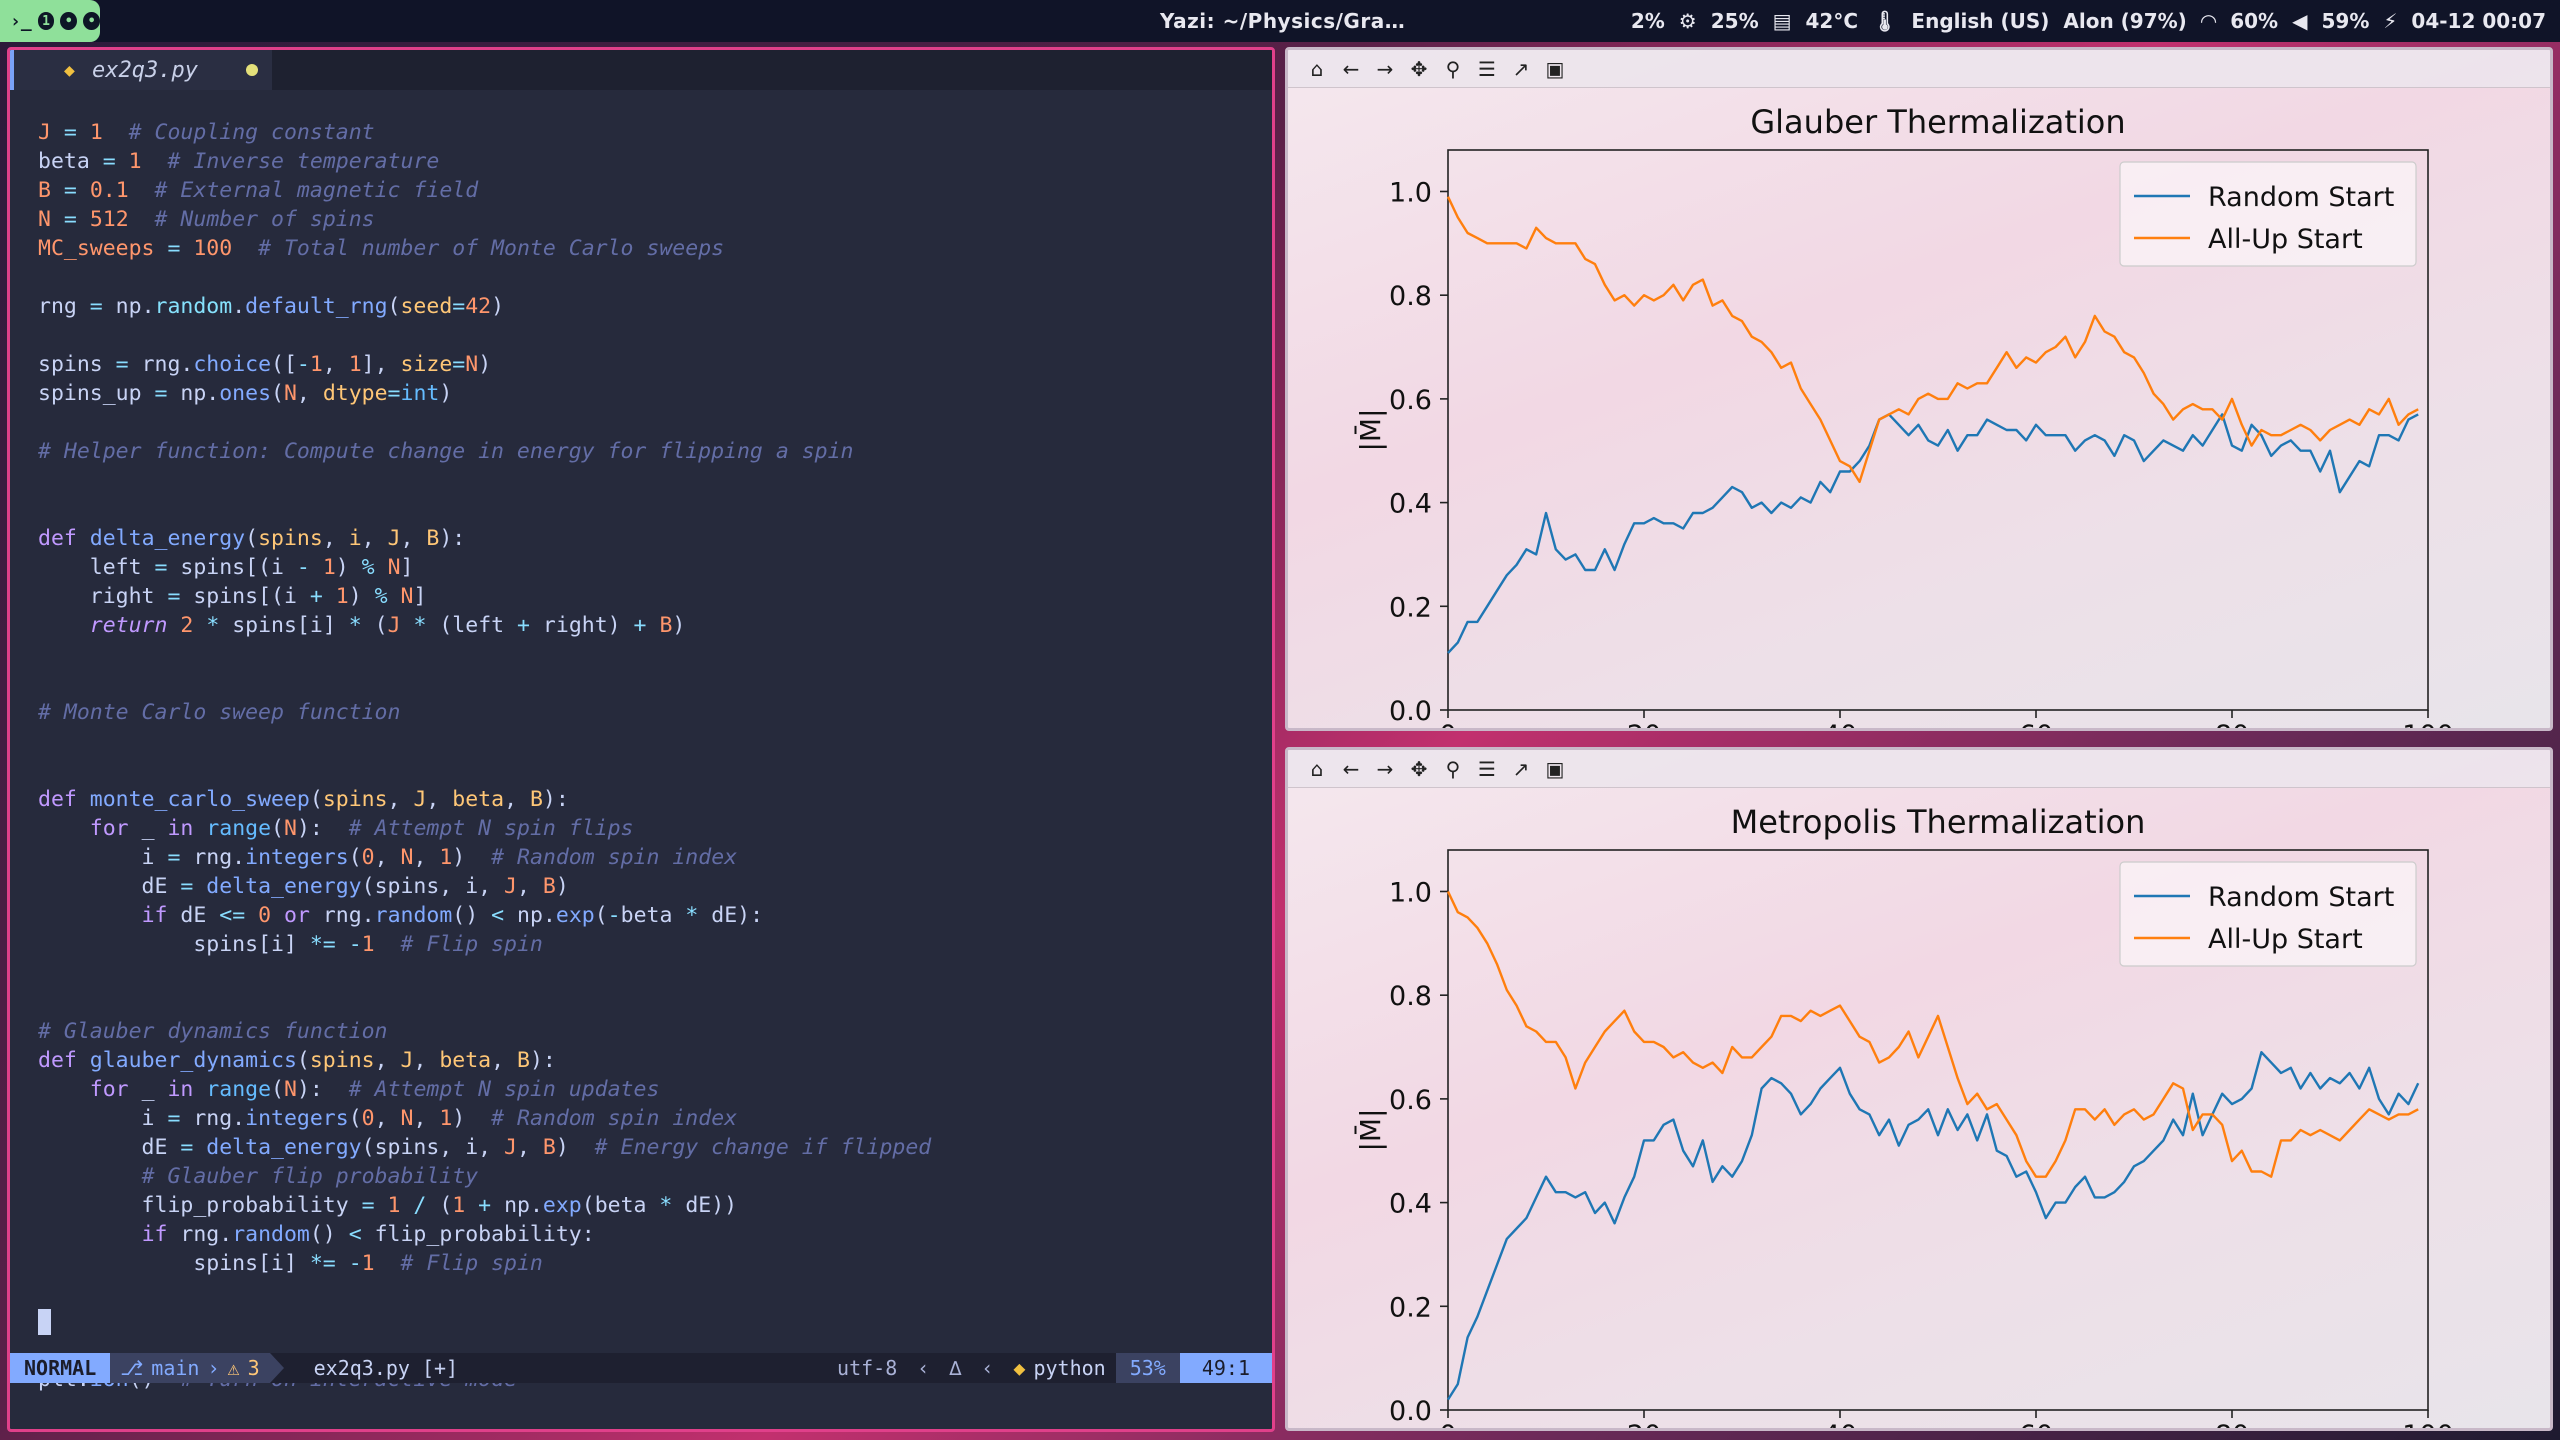 The width and height of the screenshot is (2560, 1440). What do you see at coordinates (1644, 1424) in the screenshot?
I see `x-tick-label: 20` at bounding box center [1644, 1424].